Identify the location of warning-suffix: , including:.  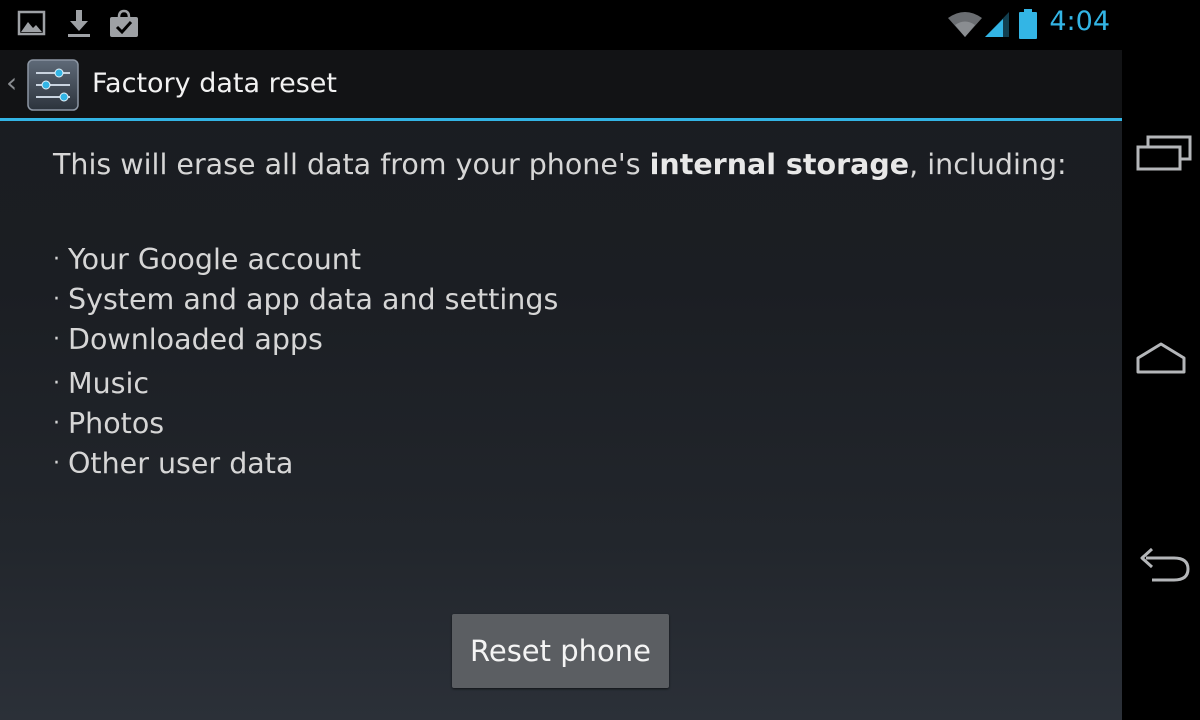
(988, 164).